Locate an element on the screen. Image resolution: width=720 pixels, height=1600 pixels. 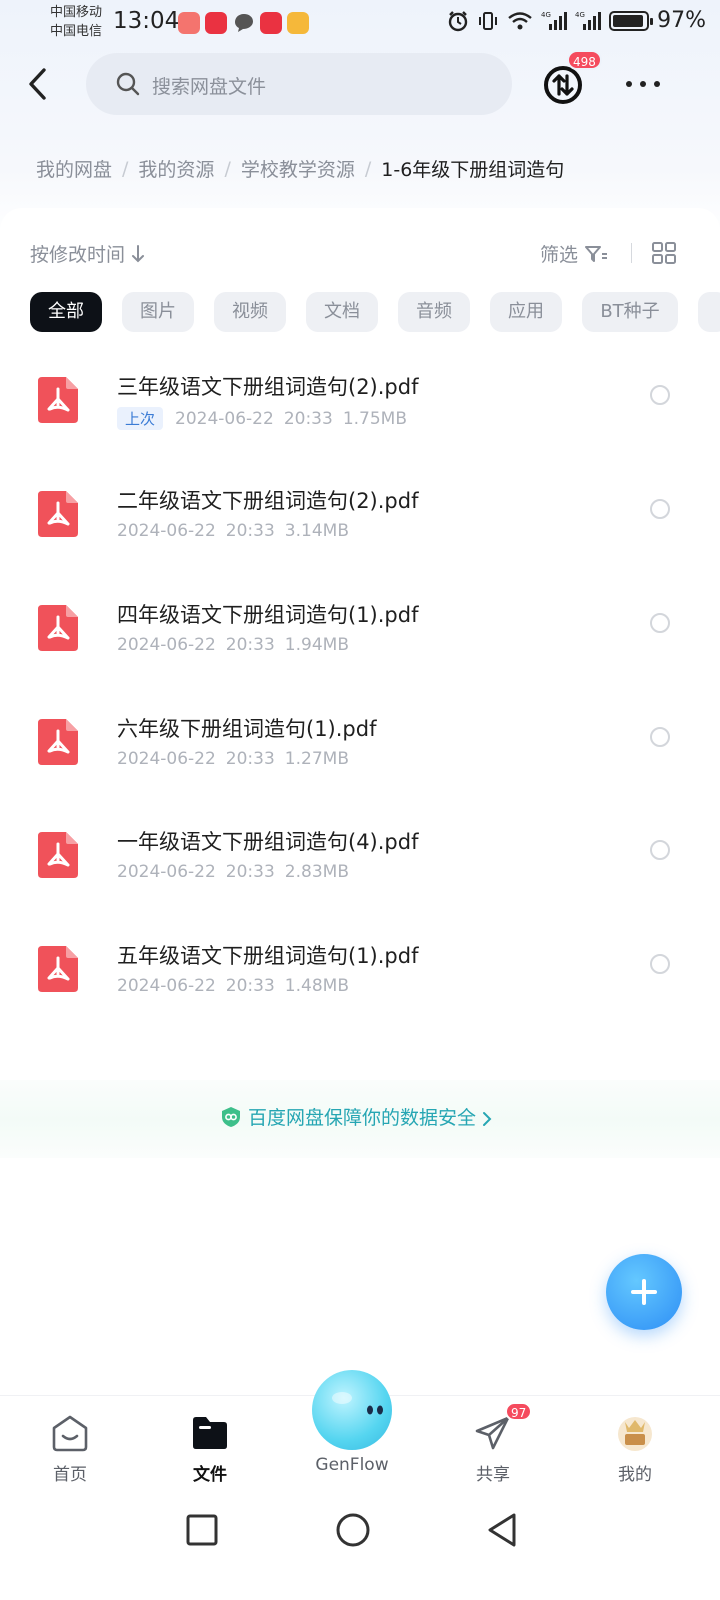
chevron-right-icon is located at coordinates (487, 1119).